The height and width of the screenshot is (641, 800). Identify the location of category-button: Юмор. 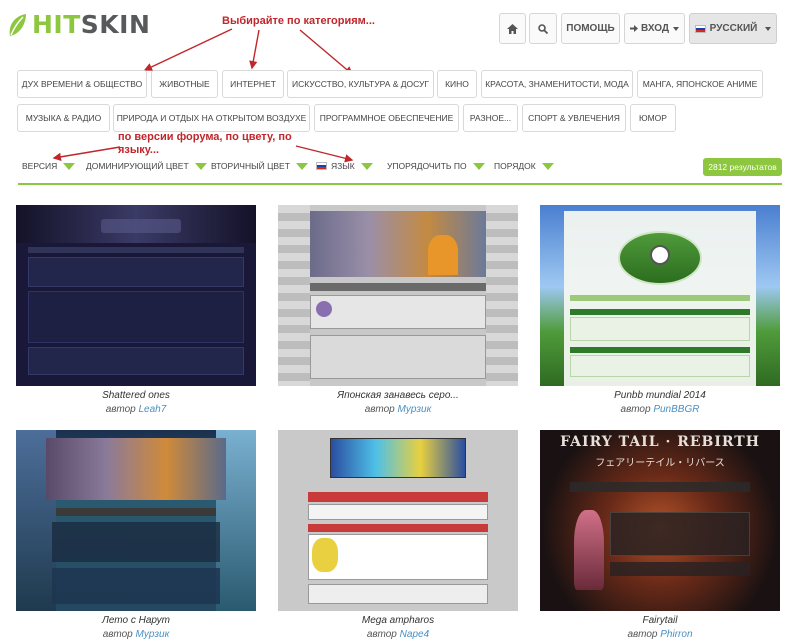
(653, 118).